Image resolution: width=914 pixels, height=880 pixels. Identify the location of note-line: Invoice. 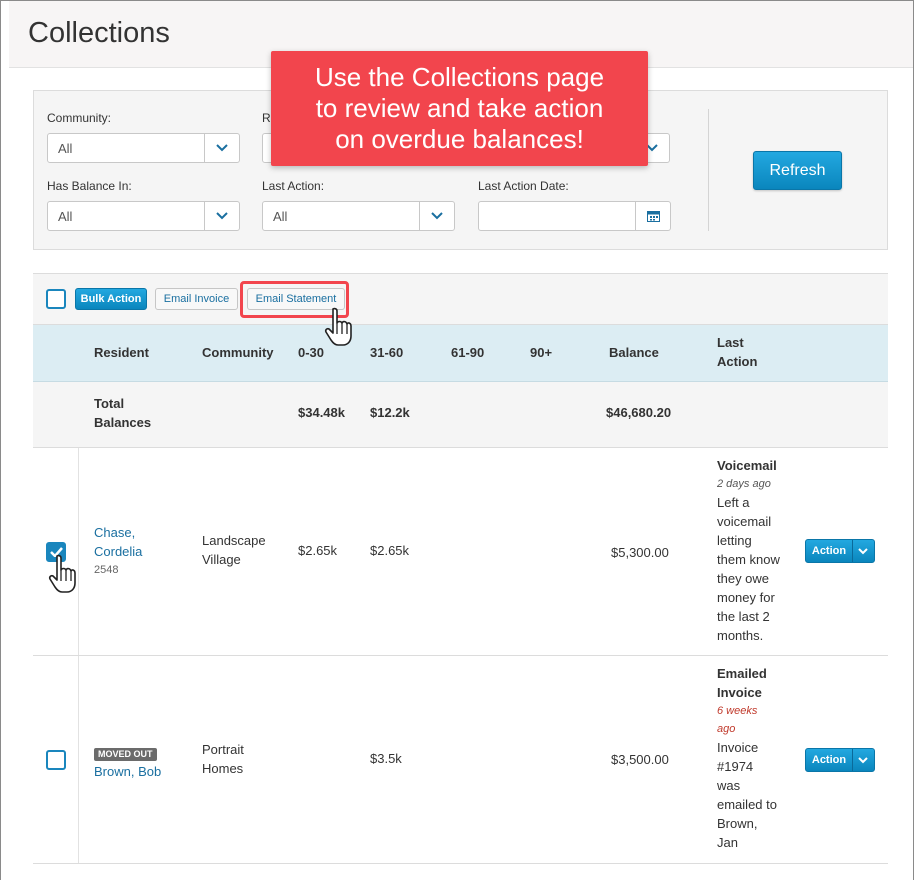
(738, 747).